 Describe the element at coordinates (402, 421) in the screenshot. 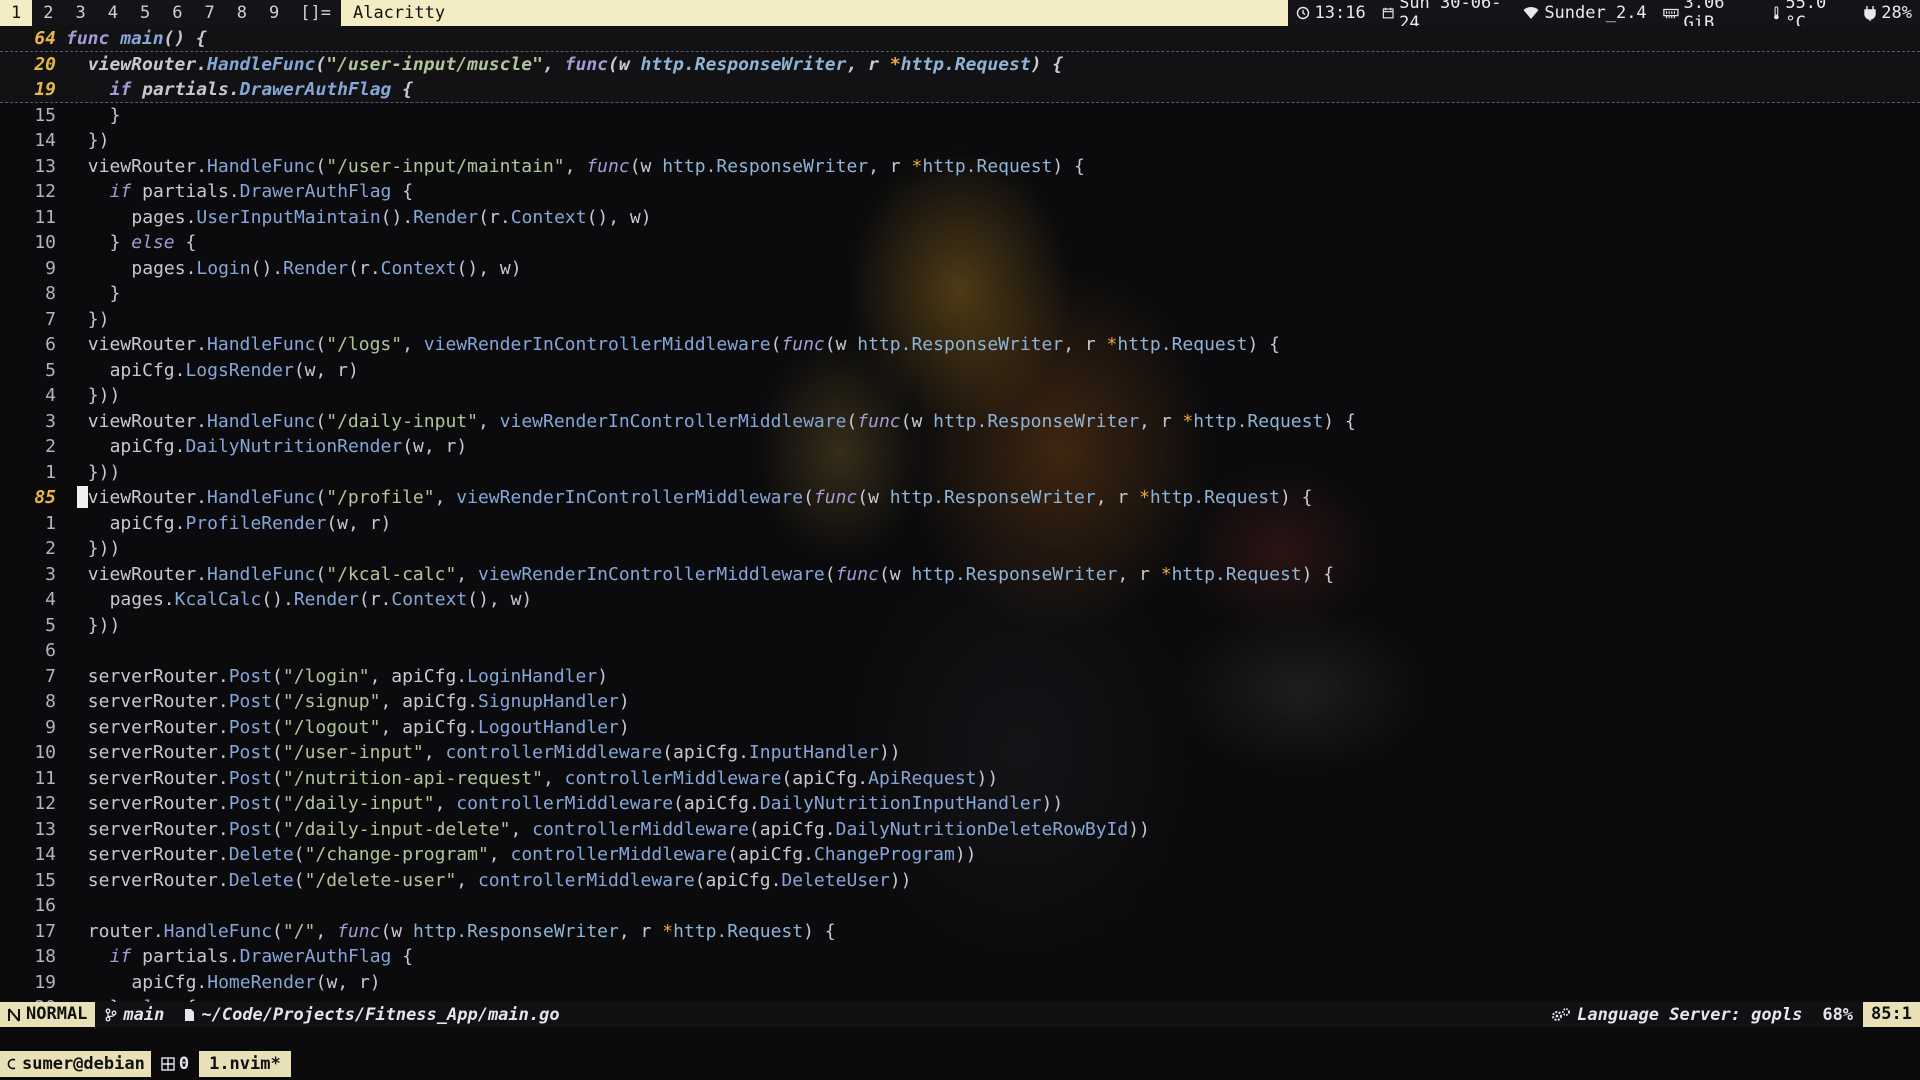

I see `code-token: "/daily-input"` at that location.